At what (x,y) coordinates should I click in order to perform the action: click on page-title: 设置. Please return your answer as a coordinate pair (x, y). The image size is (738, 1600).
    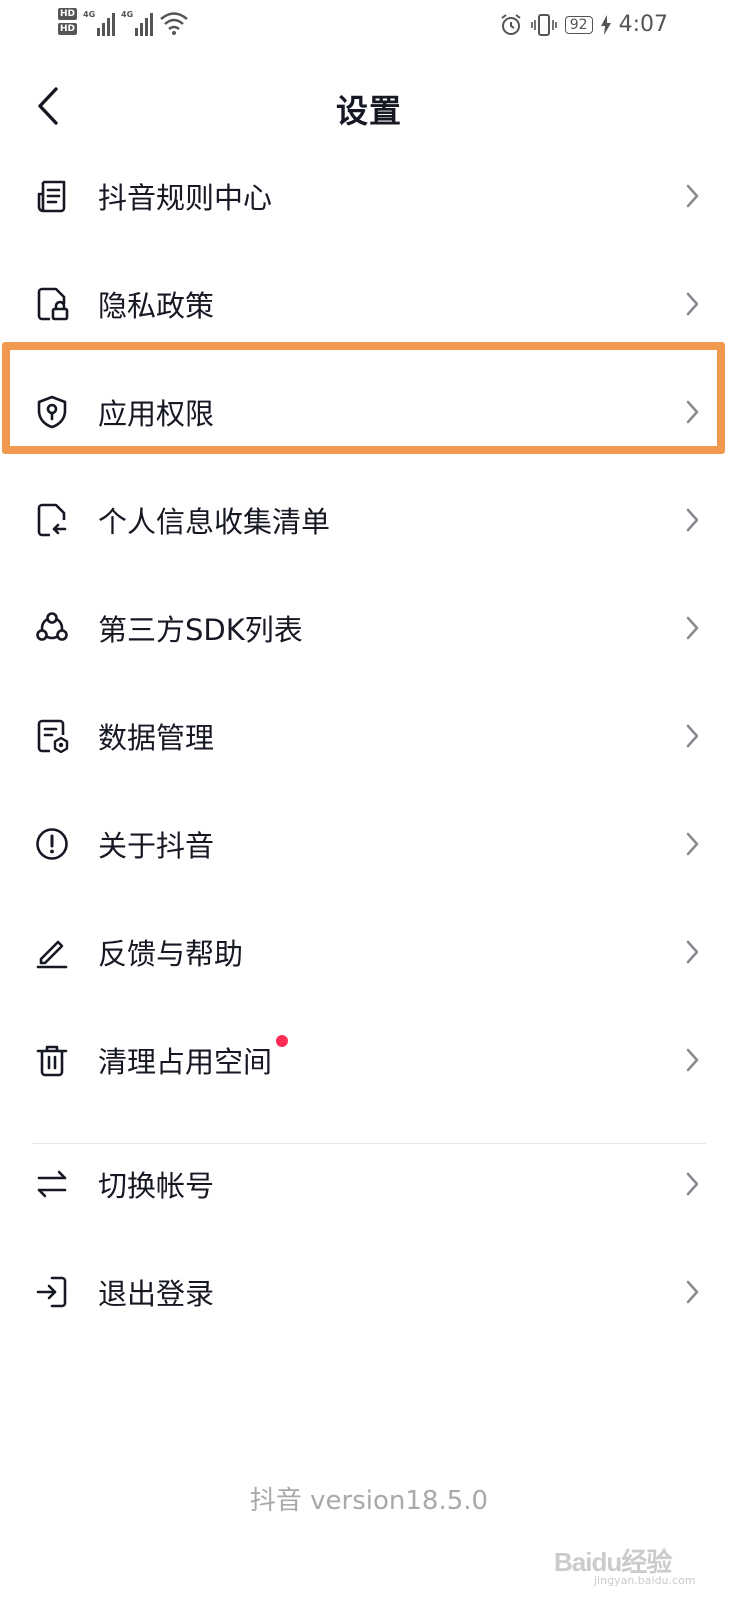
    Looking at the image, I should click on (368, 111).